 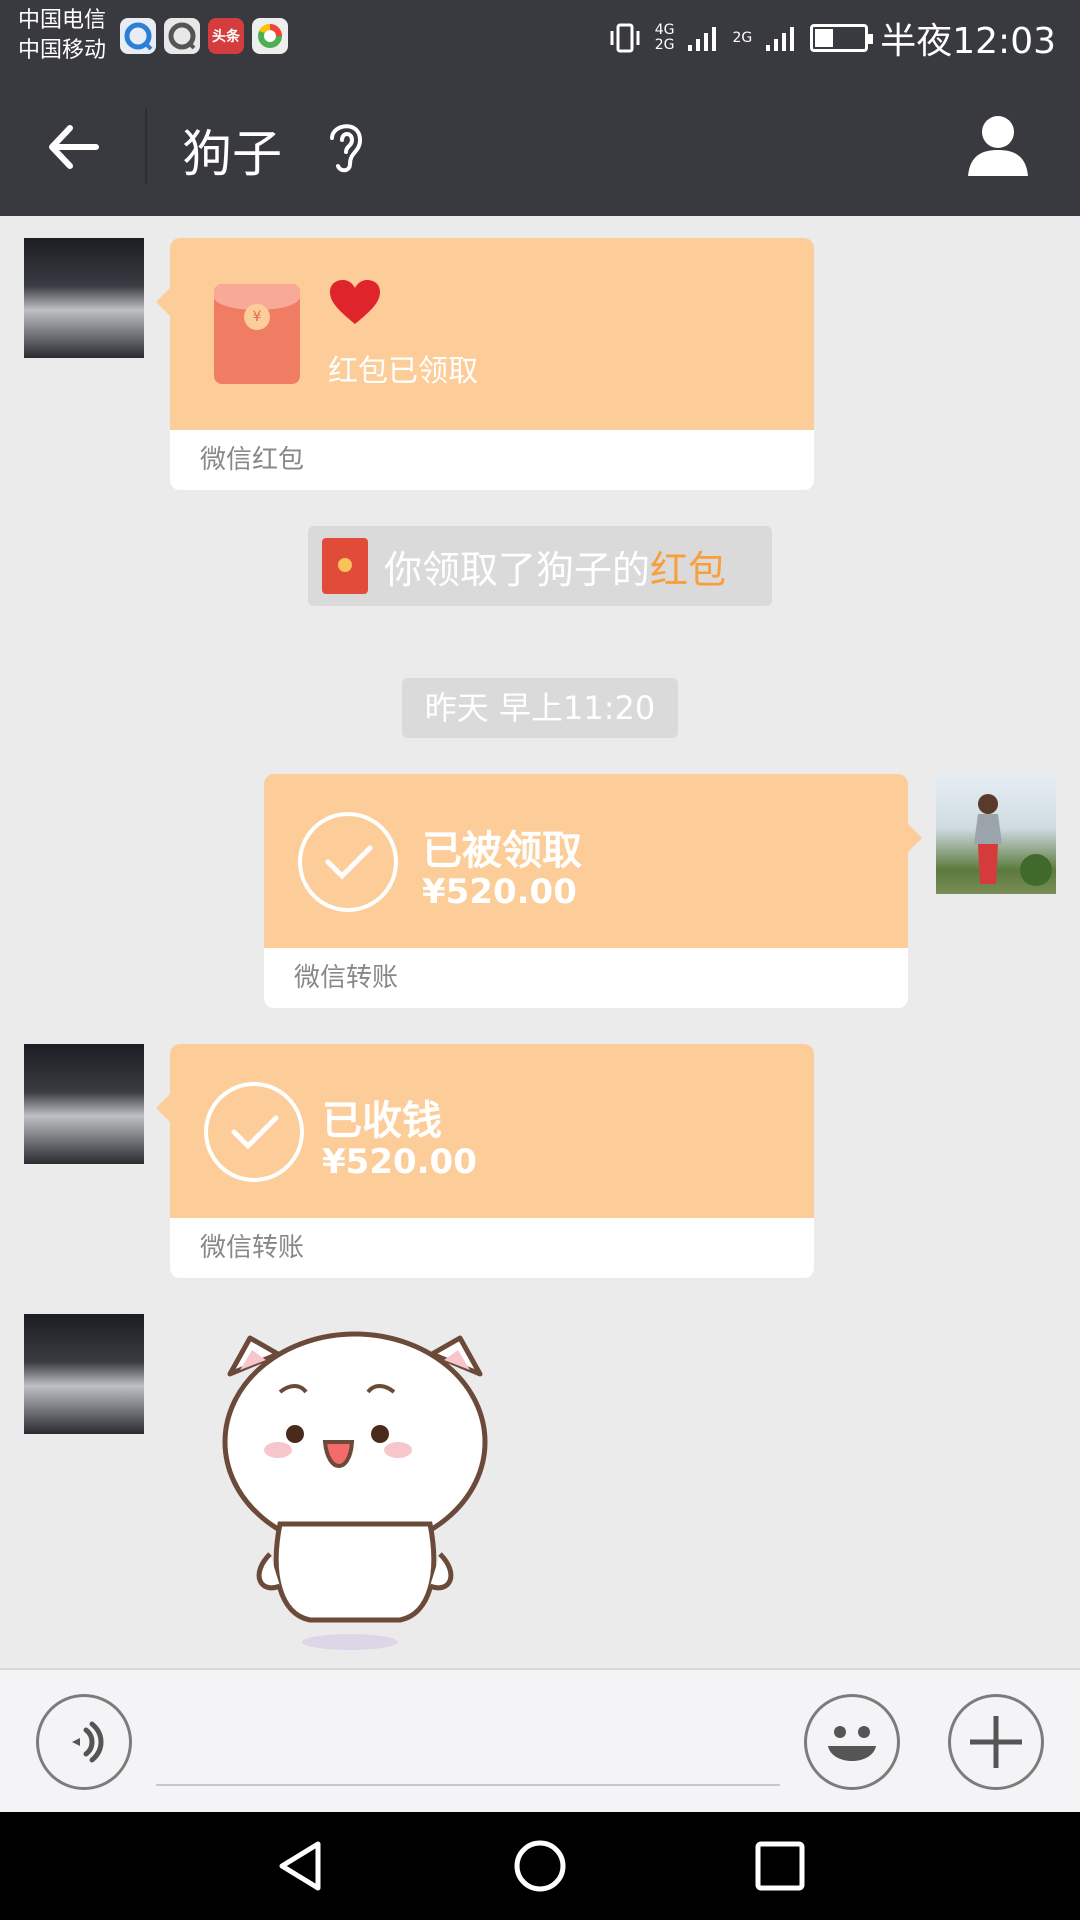 What do you see at coordinates (346, 978) in the screenshot?
I see `transfer-sent-footer: 微信转账` at bounding box center [346, 978].